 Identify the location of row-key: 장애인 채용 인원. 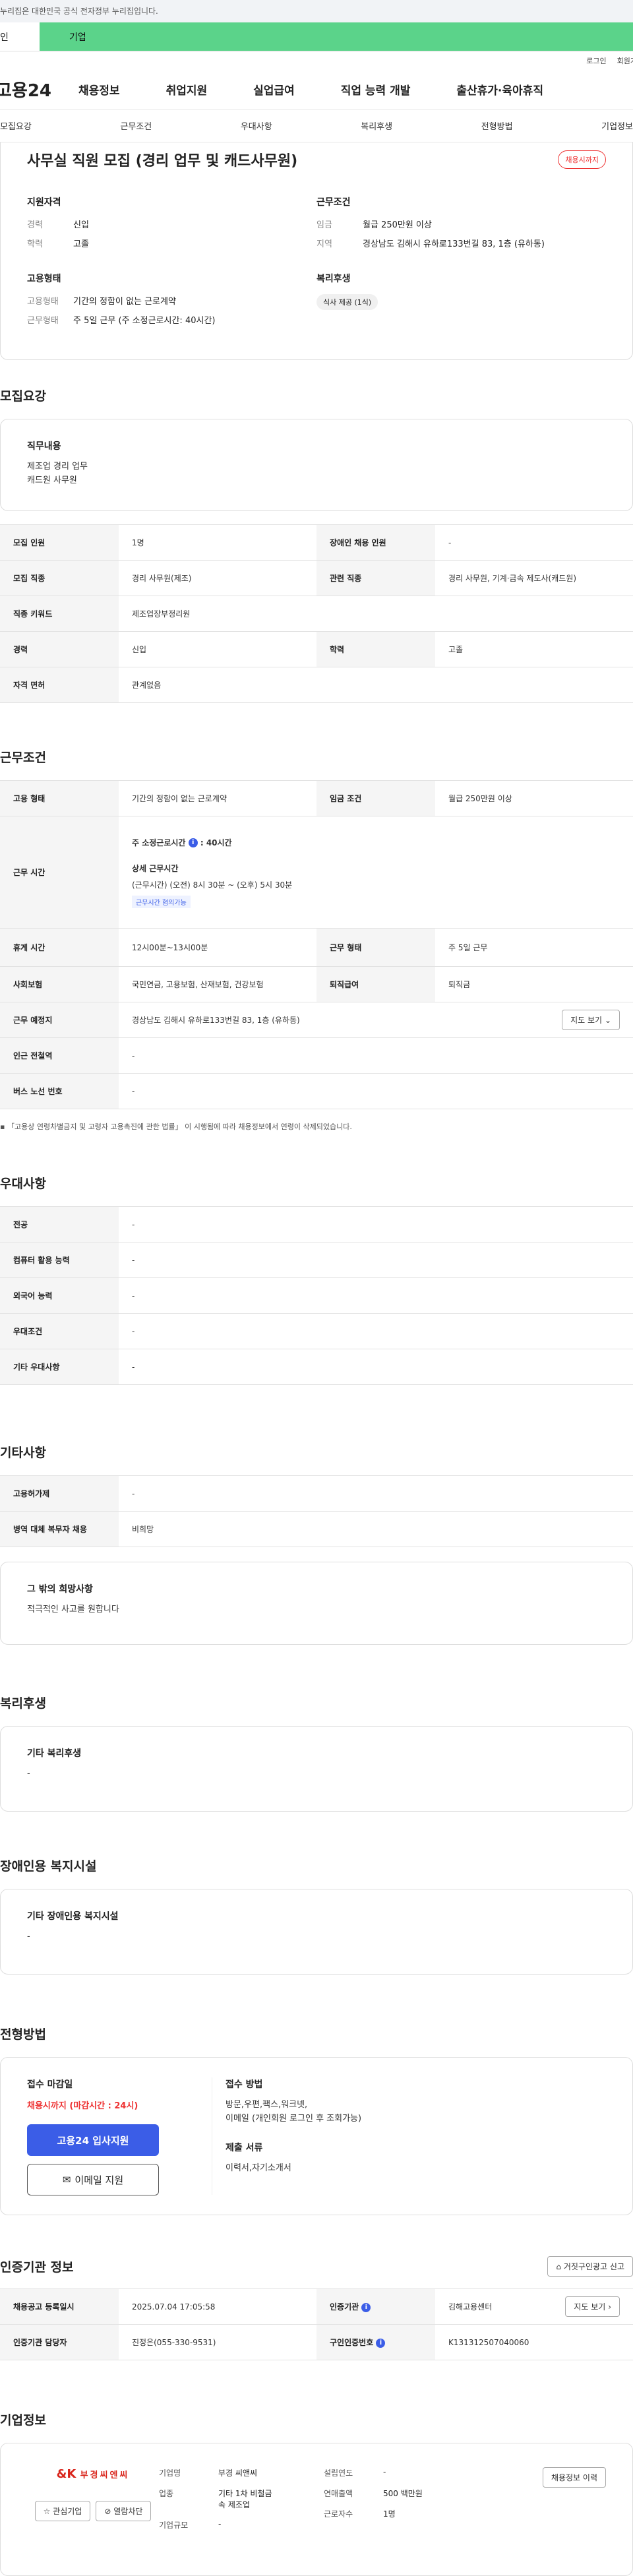
(375, 542).